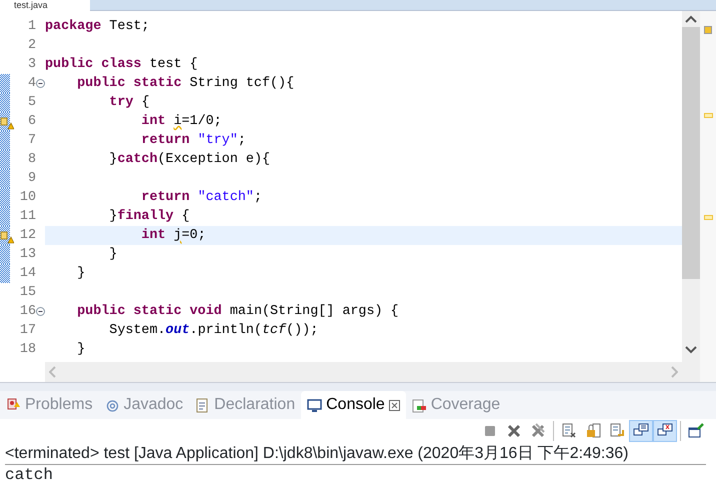  I want to click on problems-icon, so click(13, 405).